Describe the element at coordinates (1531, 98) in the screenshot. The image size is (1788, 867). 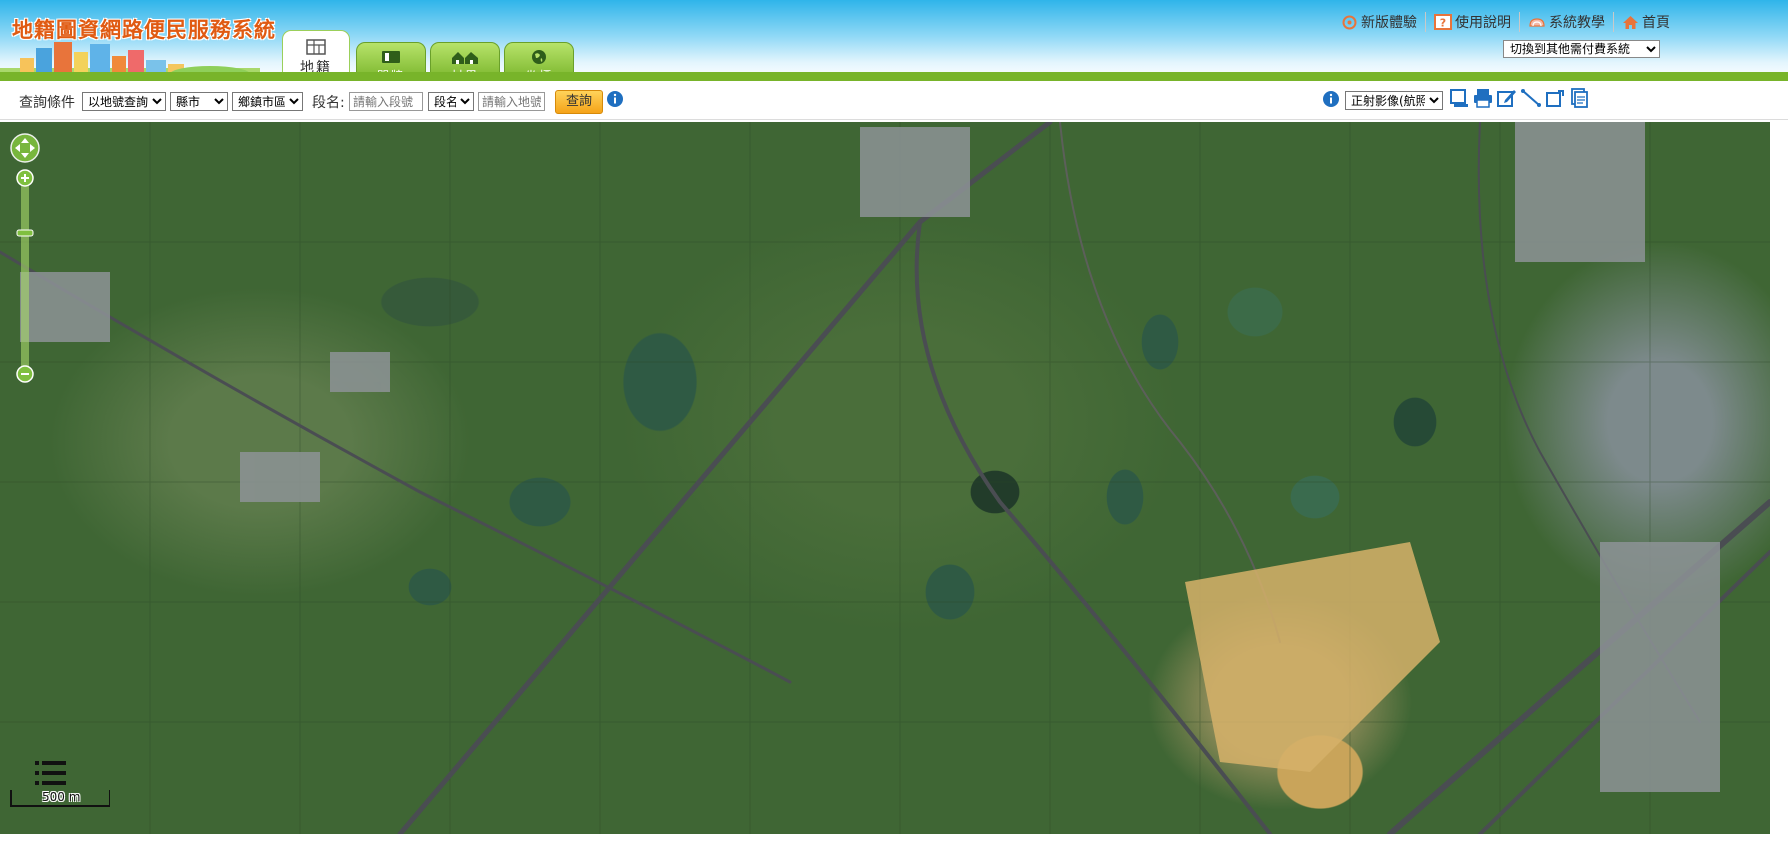
I see `measure-line-icon` at that location.